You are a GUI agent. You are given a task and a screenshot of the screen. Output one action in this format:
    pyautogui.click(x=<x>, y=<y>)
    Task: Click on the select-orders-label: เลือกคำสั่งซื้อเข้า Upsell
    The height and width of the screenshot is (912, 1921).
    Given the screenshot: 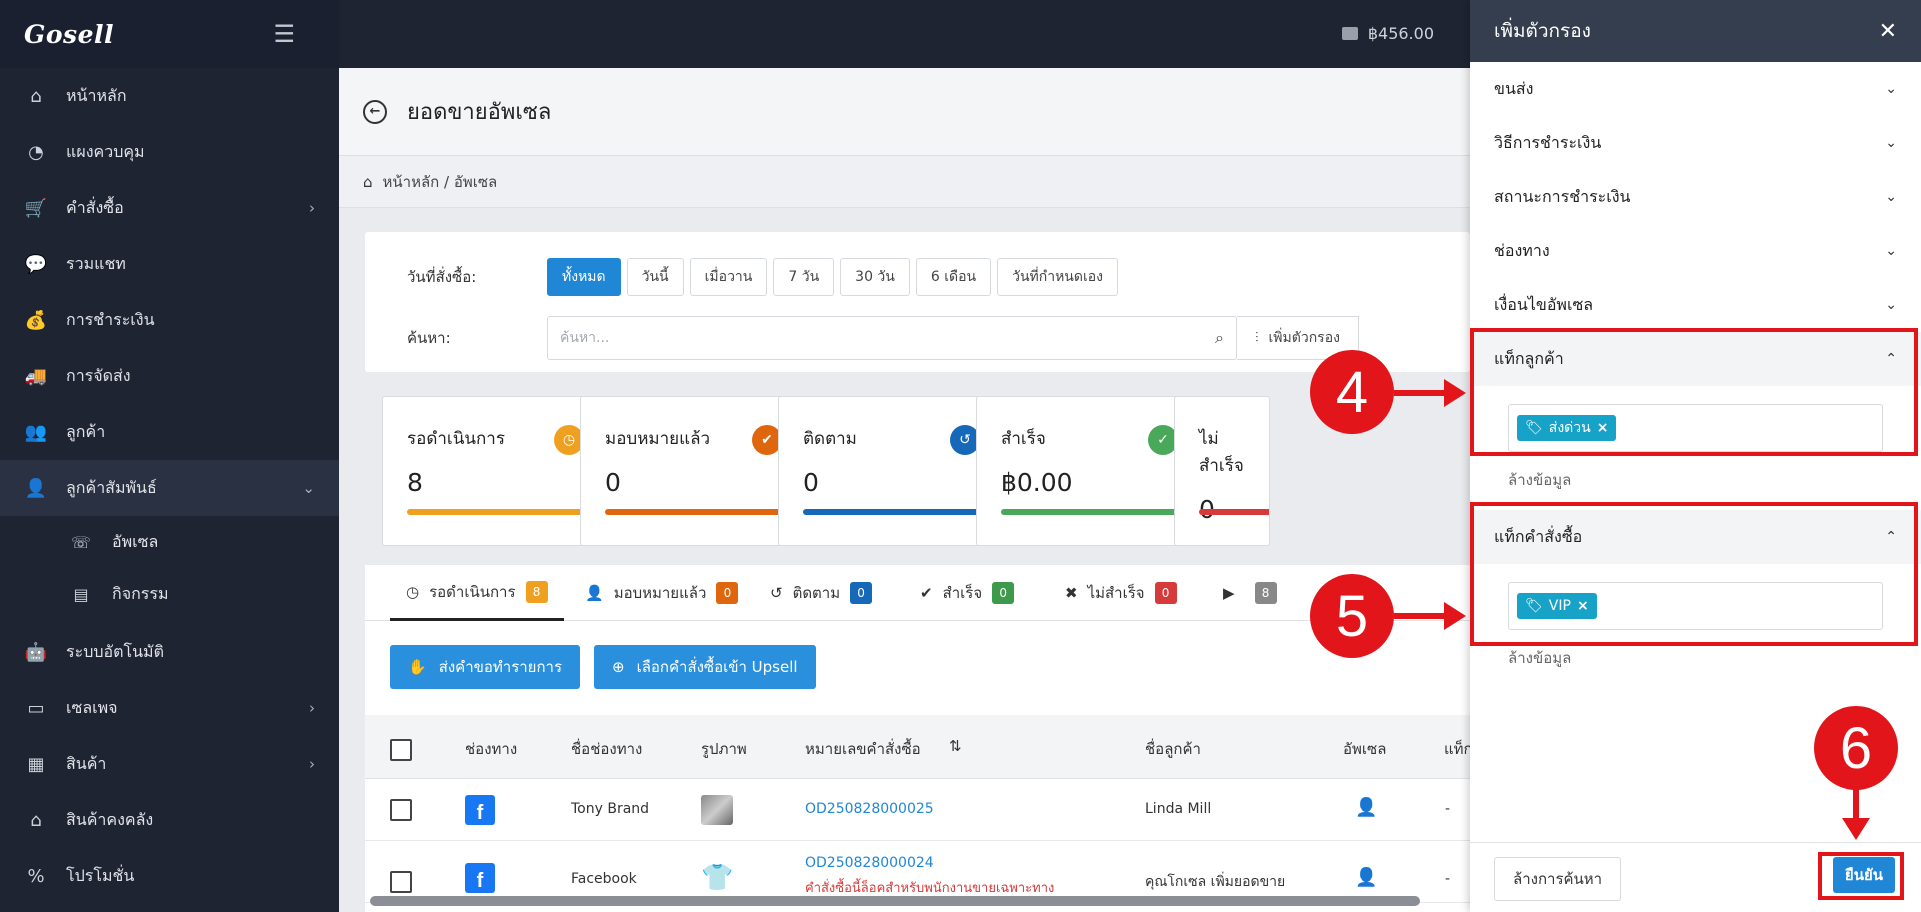 What is the action you would take?
    pyautogui.click(x=717, y=667)
    